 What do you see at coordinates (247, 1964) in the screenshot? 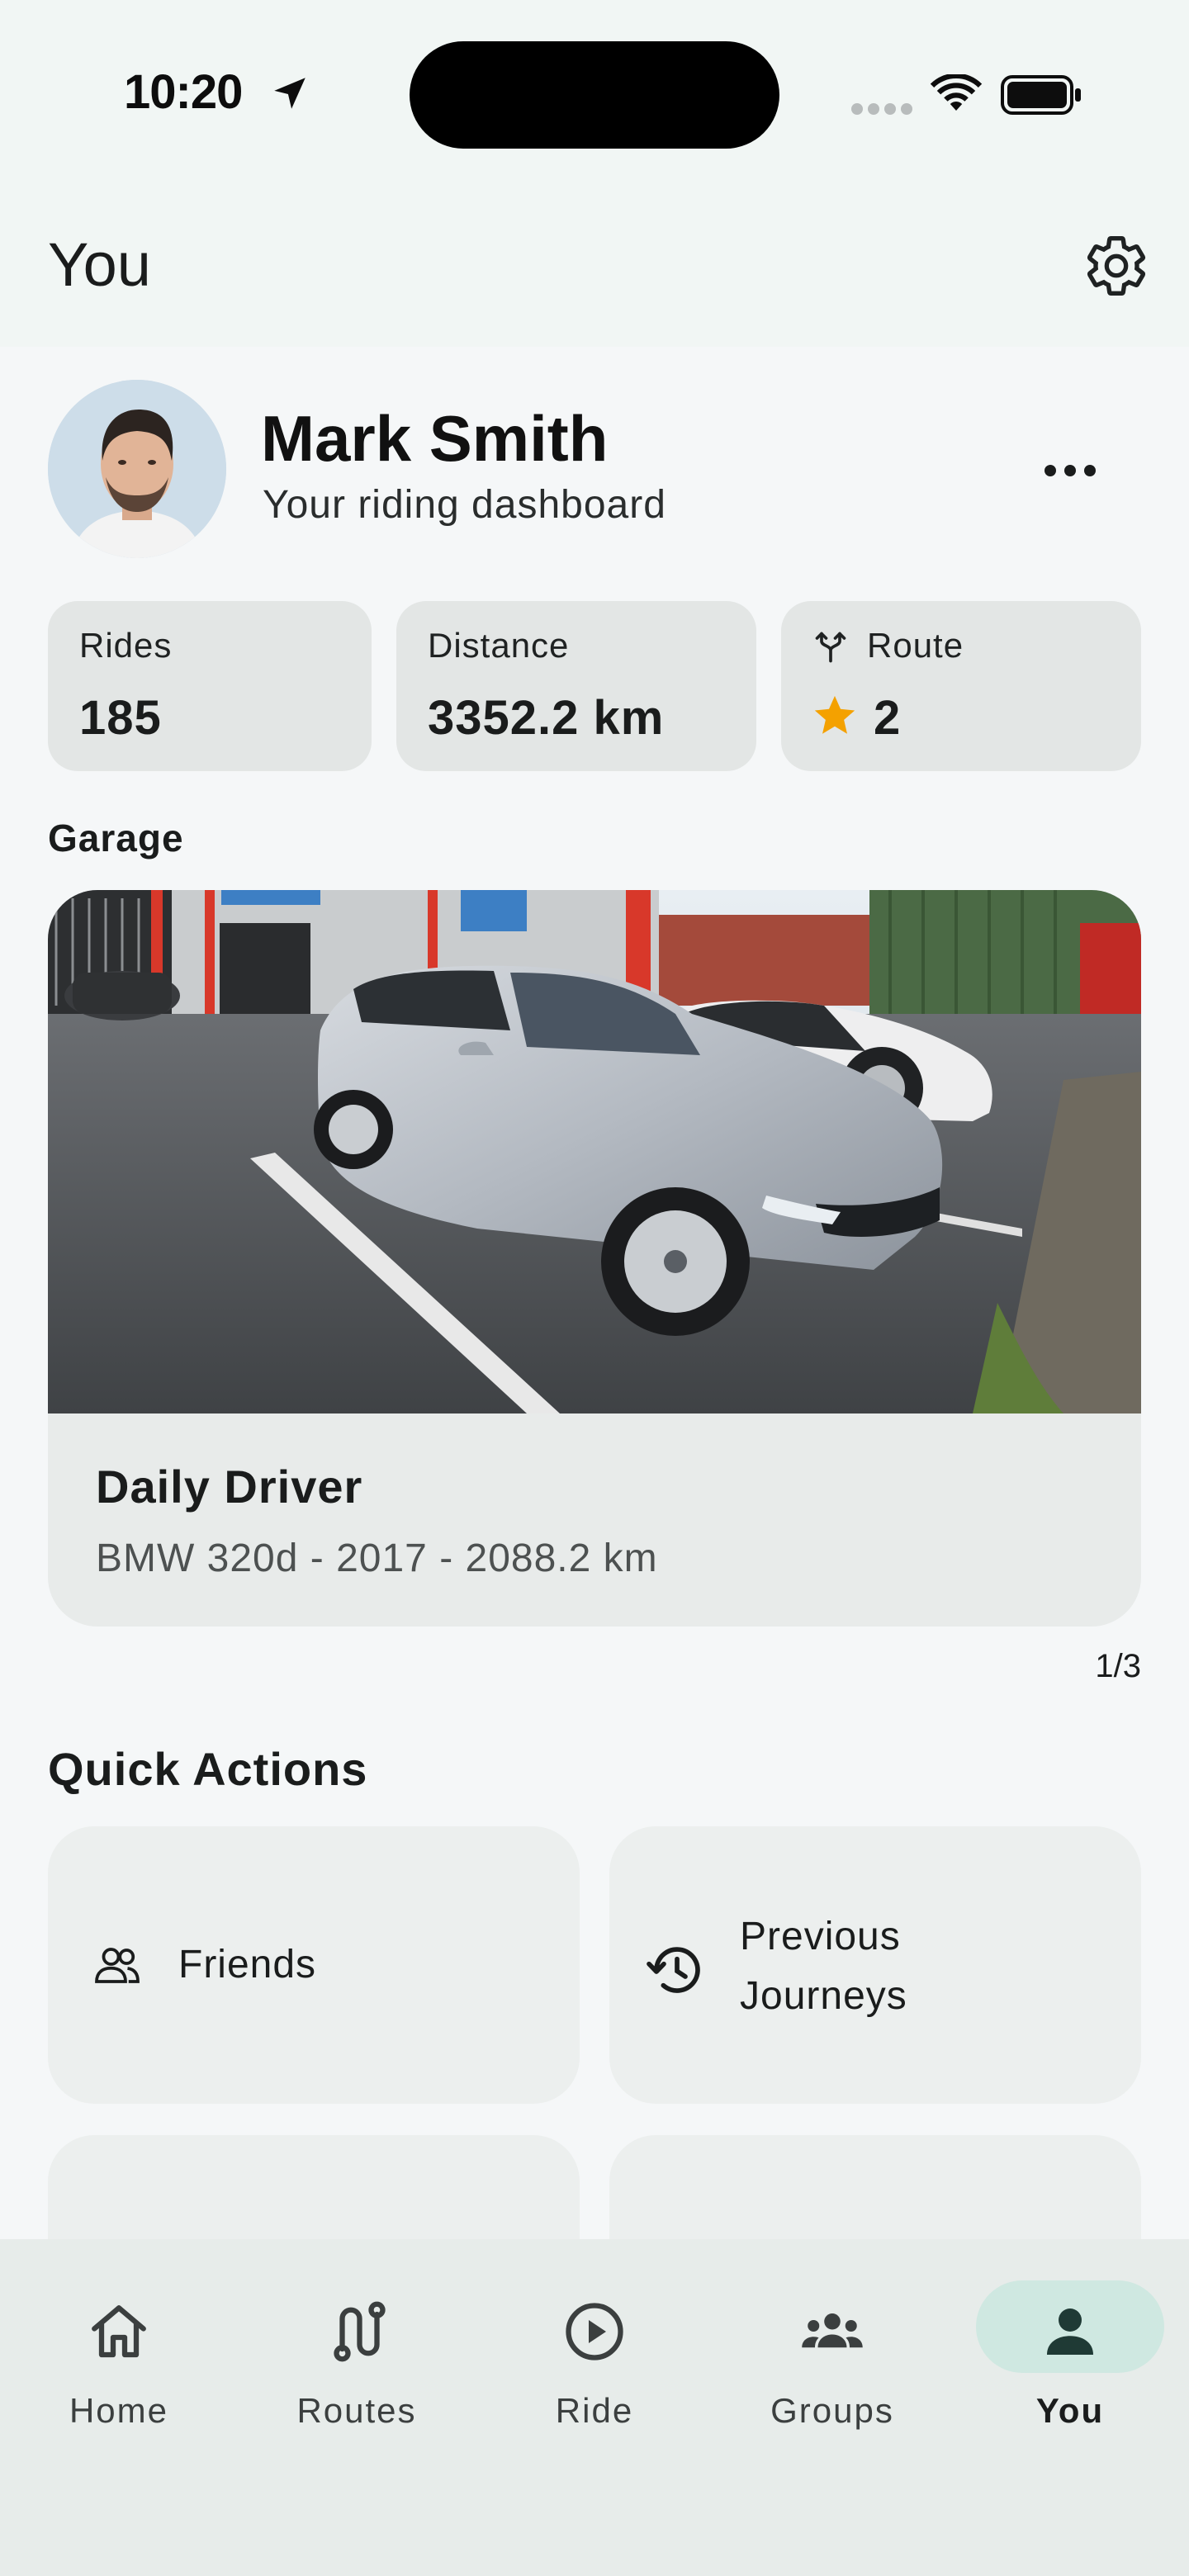
I see `quick-action-label: Friends` at bounding box center [247, 1964].